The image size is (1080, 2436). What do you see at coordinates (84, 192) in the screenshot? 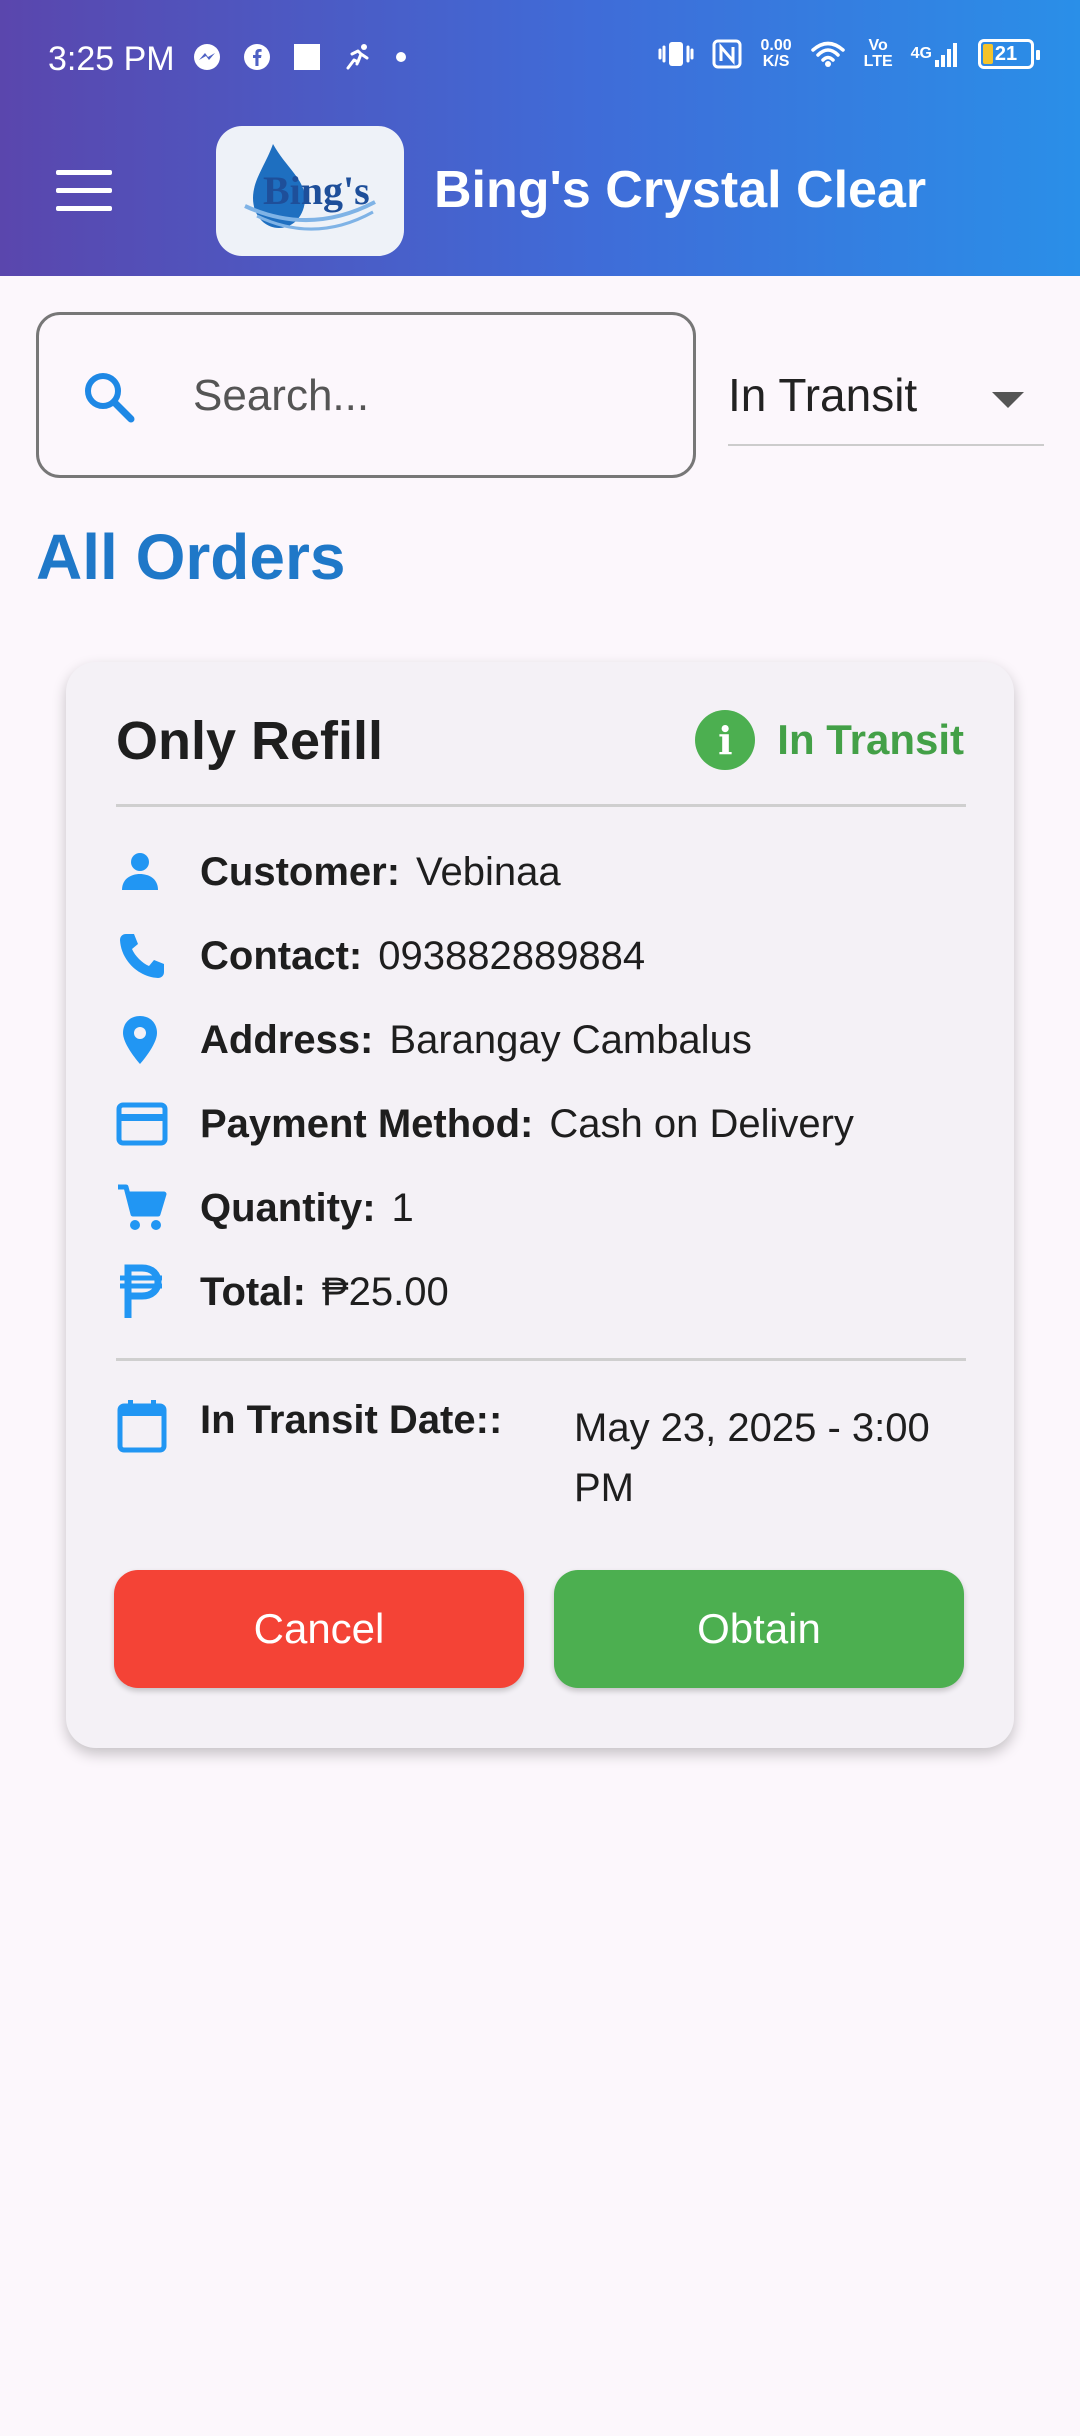
I see `hamburger-menu-icon` at bounding box center [84, 192].